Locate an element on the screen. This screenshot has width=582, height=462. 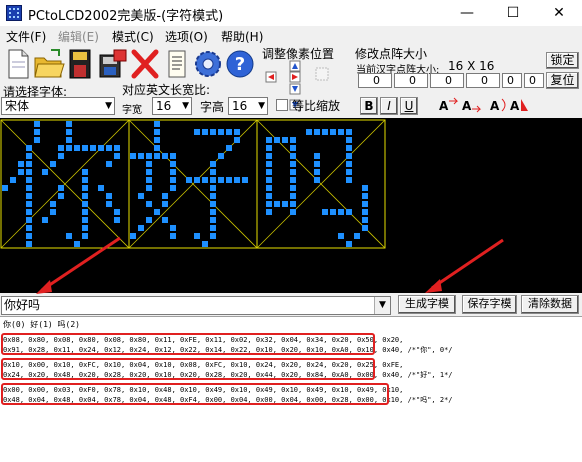
menu-edit: 编辑(E) is located at coordinates (78, 36).